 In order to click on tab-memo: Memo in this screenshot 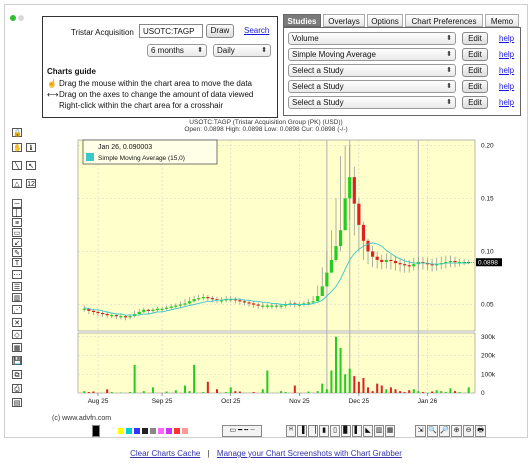, I will do `click(502, 20)`.